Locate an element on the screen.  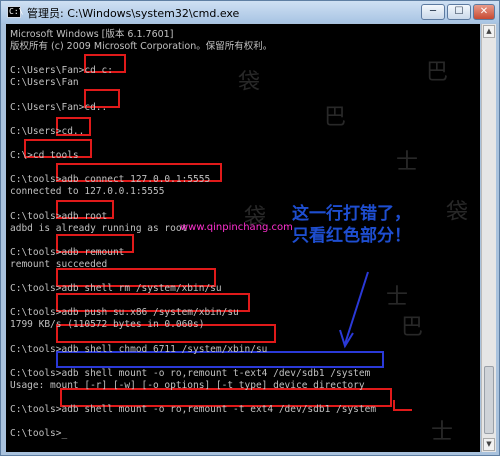
cmd-app-icon: C:\ is located at coordinates (15, 12).